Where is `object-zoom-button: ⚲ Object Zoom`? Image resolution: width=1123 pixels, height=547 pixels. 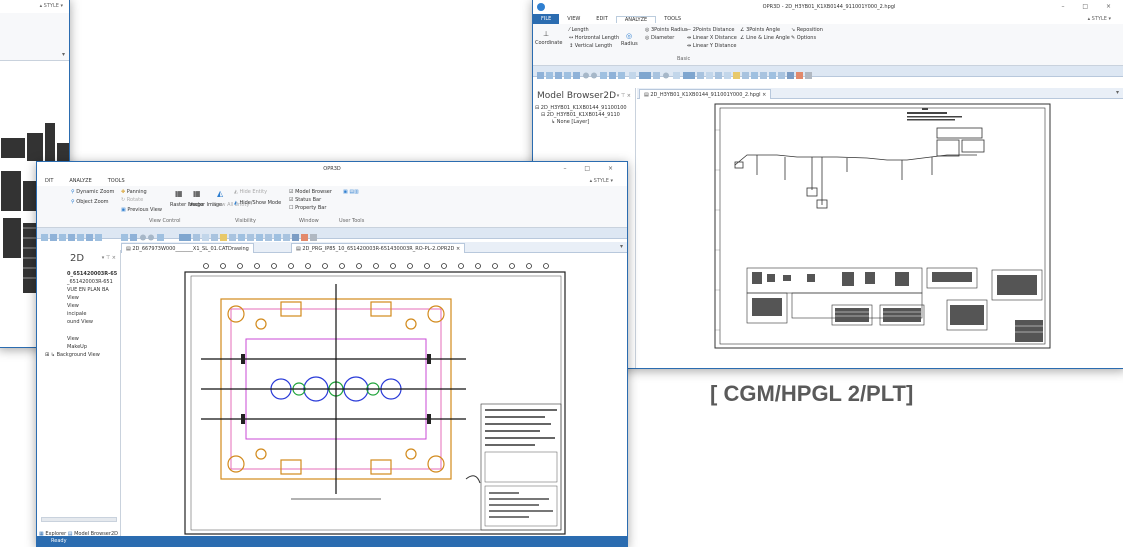
object-zoom-button: ⚲ Object Zoom is located at coordinates (90, 202).